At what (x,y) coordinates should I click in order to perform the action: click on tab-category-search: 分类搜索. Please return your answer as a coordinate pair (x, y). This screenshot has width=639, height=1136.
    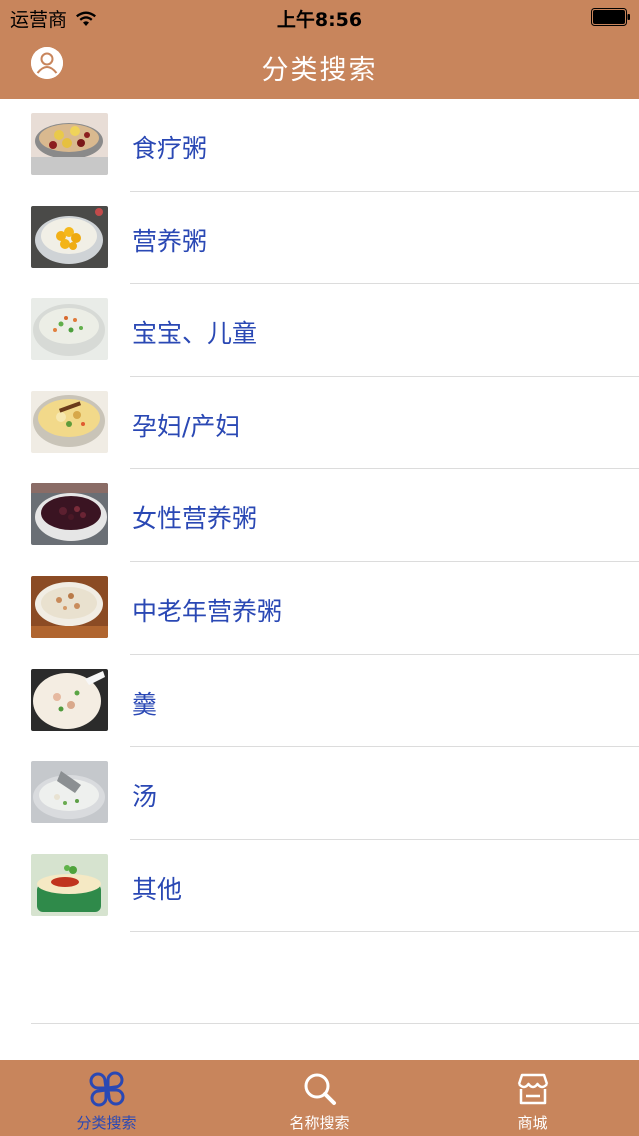
    Looking at the image, I should click on (106, 1098).